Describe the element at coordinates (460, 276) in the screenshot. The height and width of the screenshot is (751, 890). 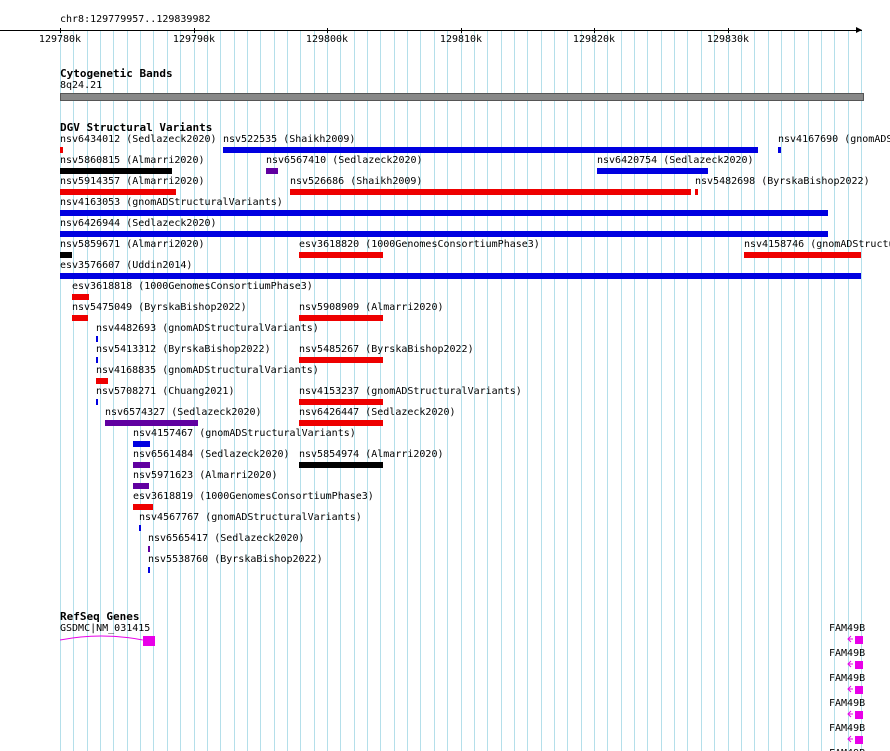
I see `feature-bar-esv3576607` at that location.